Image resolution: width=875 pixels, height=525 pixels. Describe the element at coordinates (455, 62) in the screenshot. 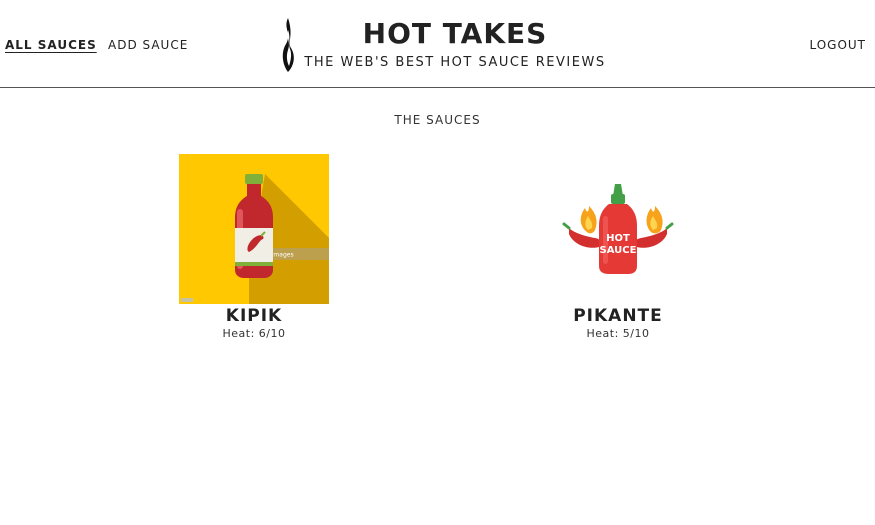

I see `site-subtitle: THE WEB'S BEST HOT SAUCE REVIEWS` at that location.